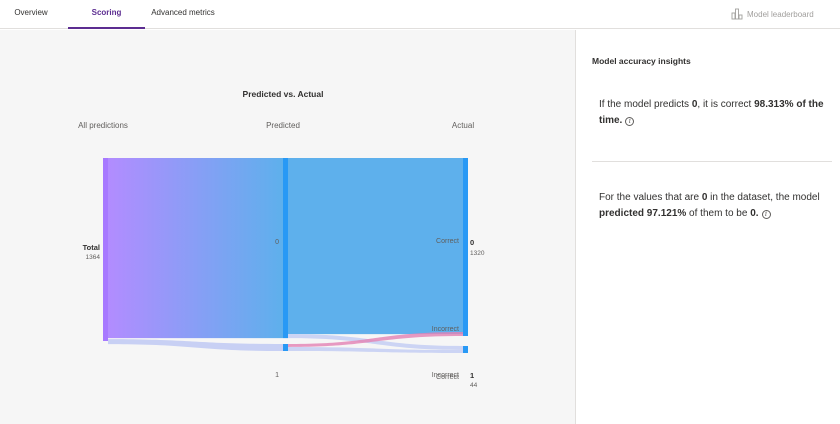 This screenshot has height=424, width=840. Describe the element at coordinates (737, 14) in the screenshot. I see `leaderboard-icon` at that location.